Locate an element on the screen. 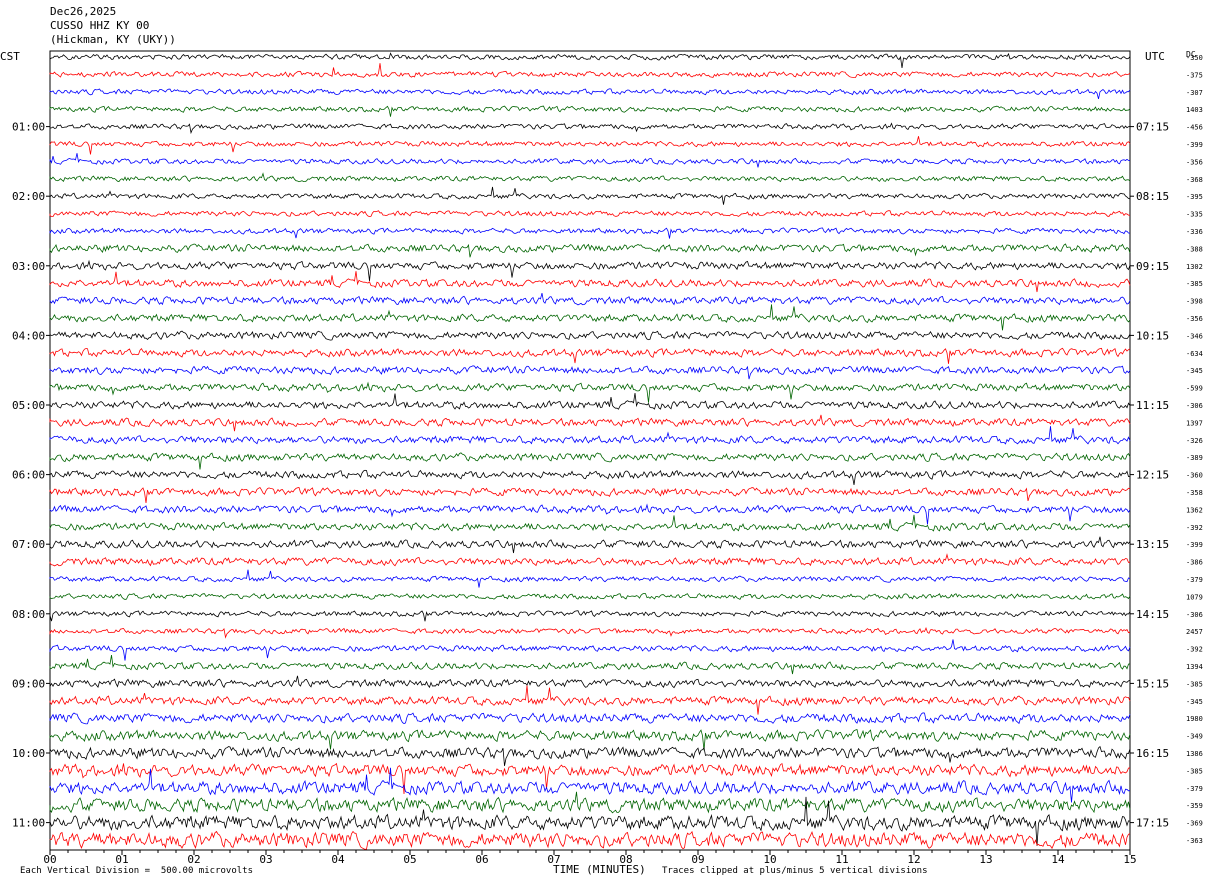 The height and width of the screenshot is (886, 1210). x-tick-label: 12 is located at coordinates (913, 859).